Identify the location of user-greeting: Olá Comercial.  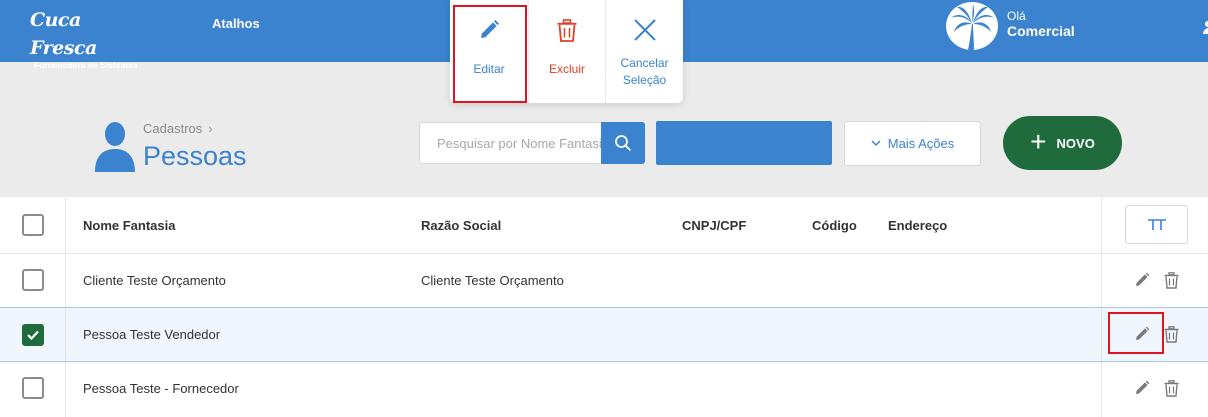
(1041, 24).